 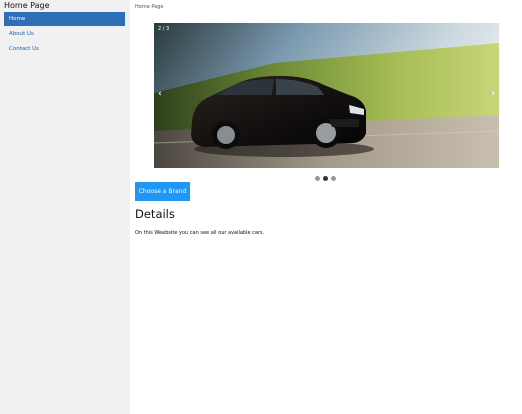 What do you see at coordinates (27, 5) in the screenshot?
I see `sidebar-title: Home Page` at bounding box center [27, 5].